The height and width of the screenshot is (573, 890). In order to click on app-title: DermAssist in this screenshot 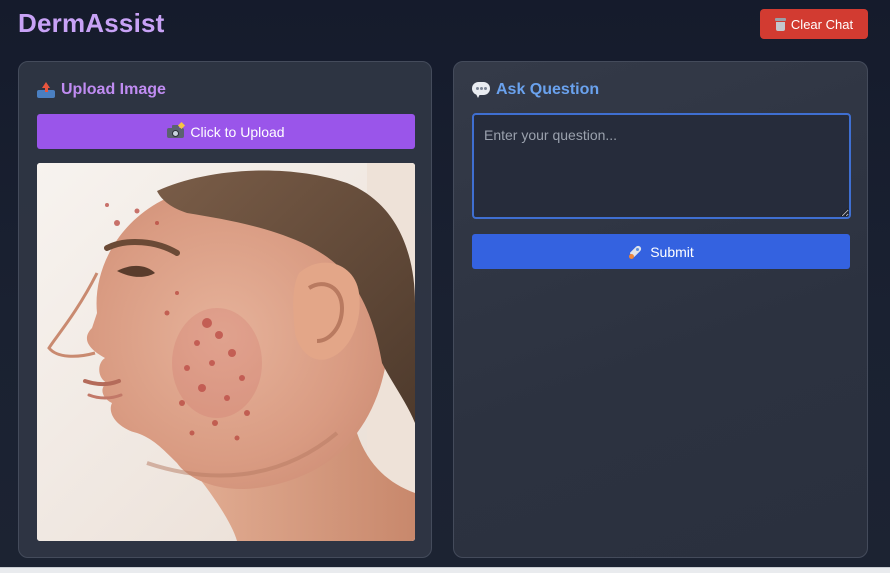, I will do `click(91, 23)`.